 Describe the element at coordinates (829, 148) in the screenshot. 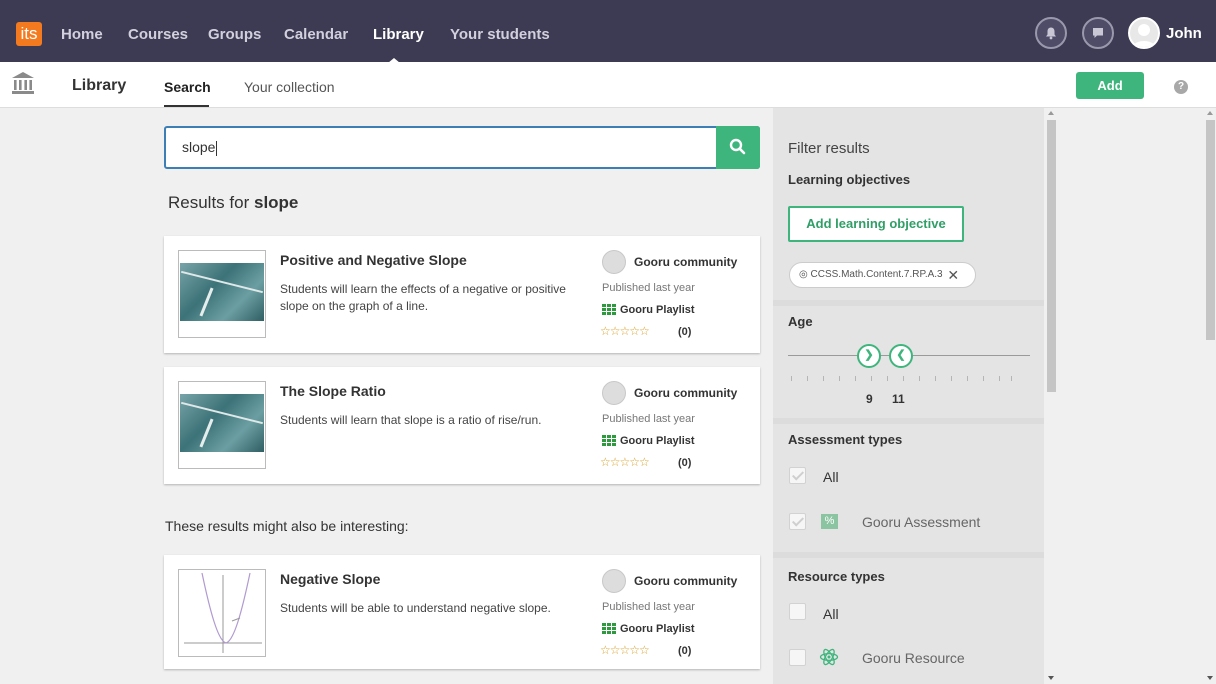

I see `filter-title: Filter results` at that location.